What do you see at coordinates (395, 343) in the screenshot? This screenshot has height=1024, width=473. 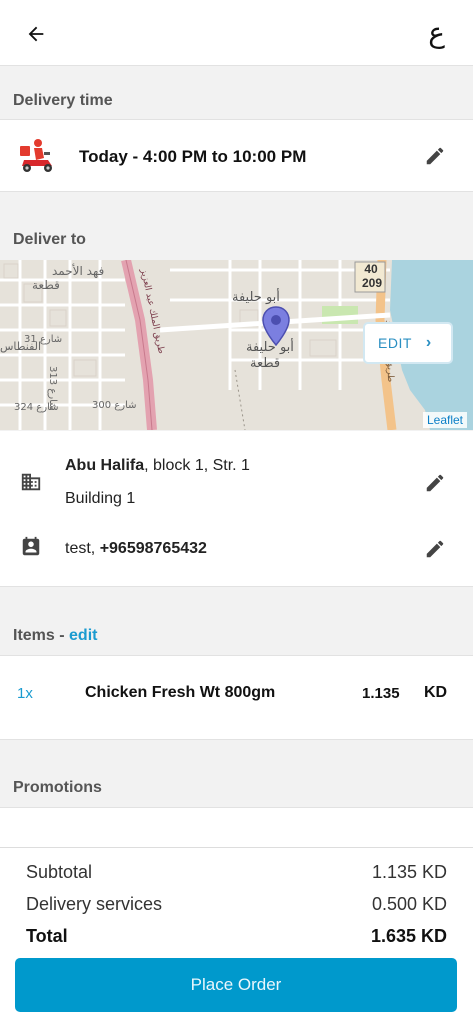 I see `map-edit-label: EDIT` at bounding box center [395, 343].